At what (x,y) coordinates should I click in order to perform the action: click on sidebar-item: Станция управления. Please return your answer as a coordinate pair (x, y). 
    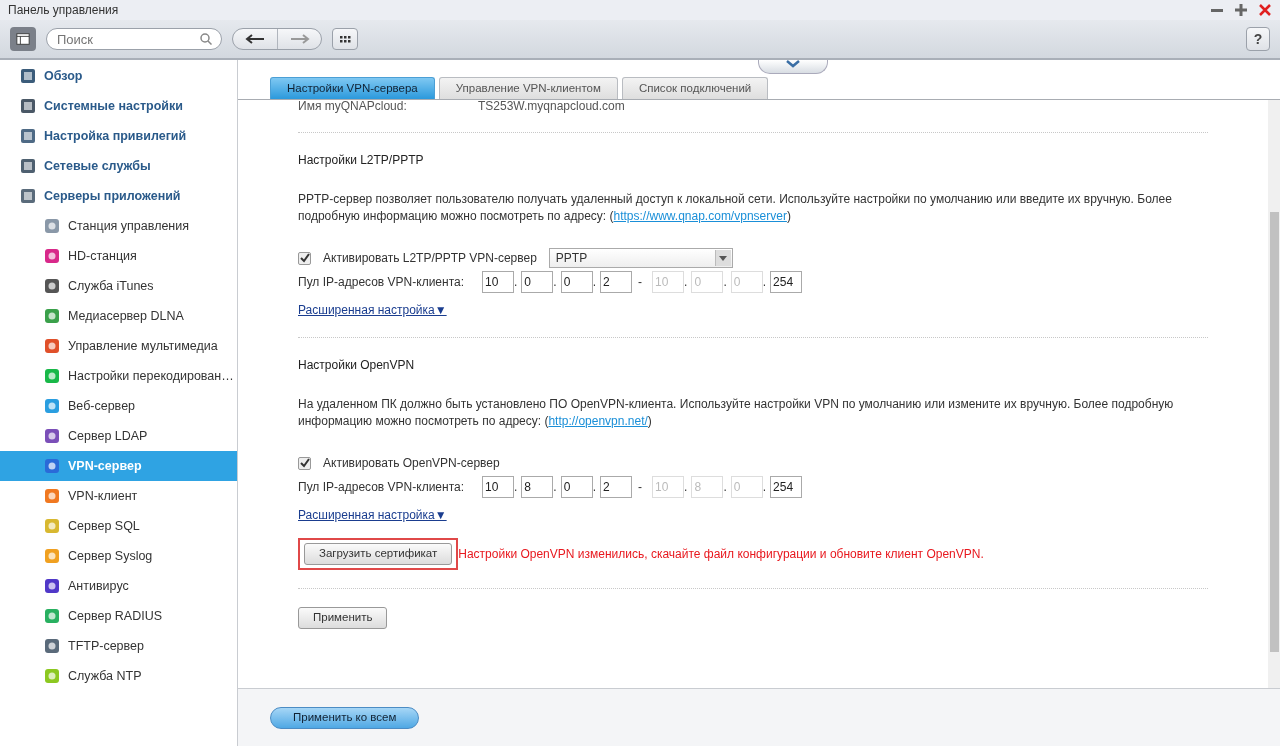
    Looking at the image, I should click on (118, 226).